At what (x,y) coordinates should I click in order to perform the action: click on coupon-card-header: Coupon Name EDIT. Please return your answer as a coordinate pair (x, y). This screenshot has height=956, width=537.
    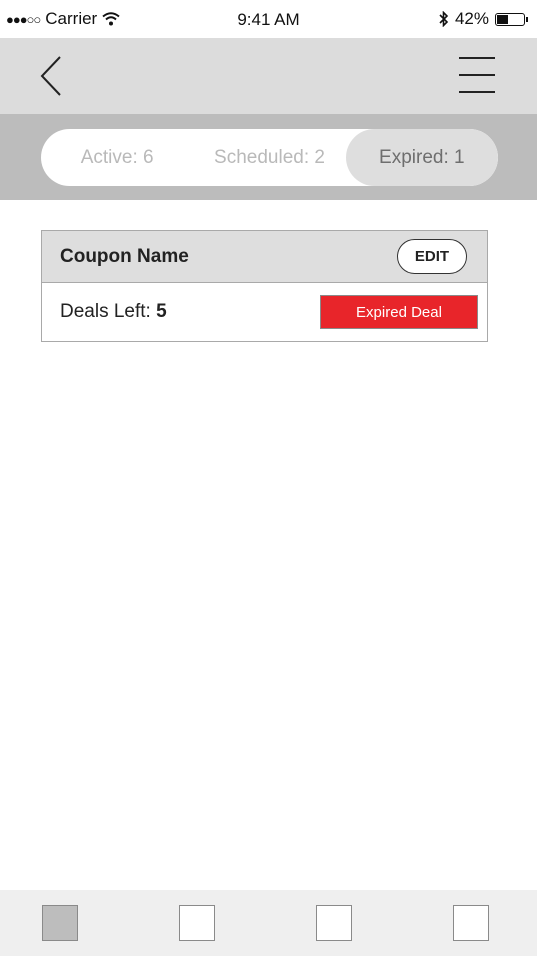
    Looking at the image, I should click on (264, 257).